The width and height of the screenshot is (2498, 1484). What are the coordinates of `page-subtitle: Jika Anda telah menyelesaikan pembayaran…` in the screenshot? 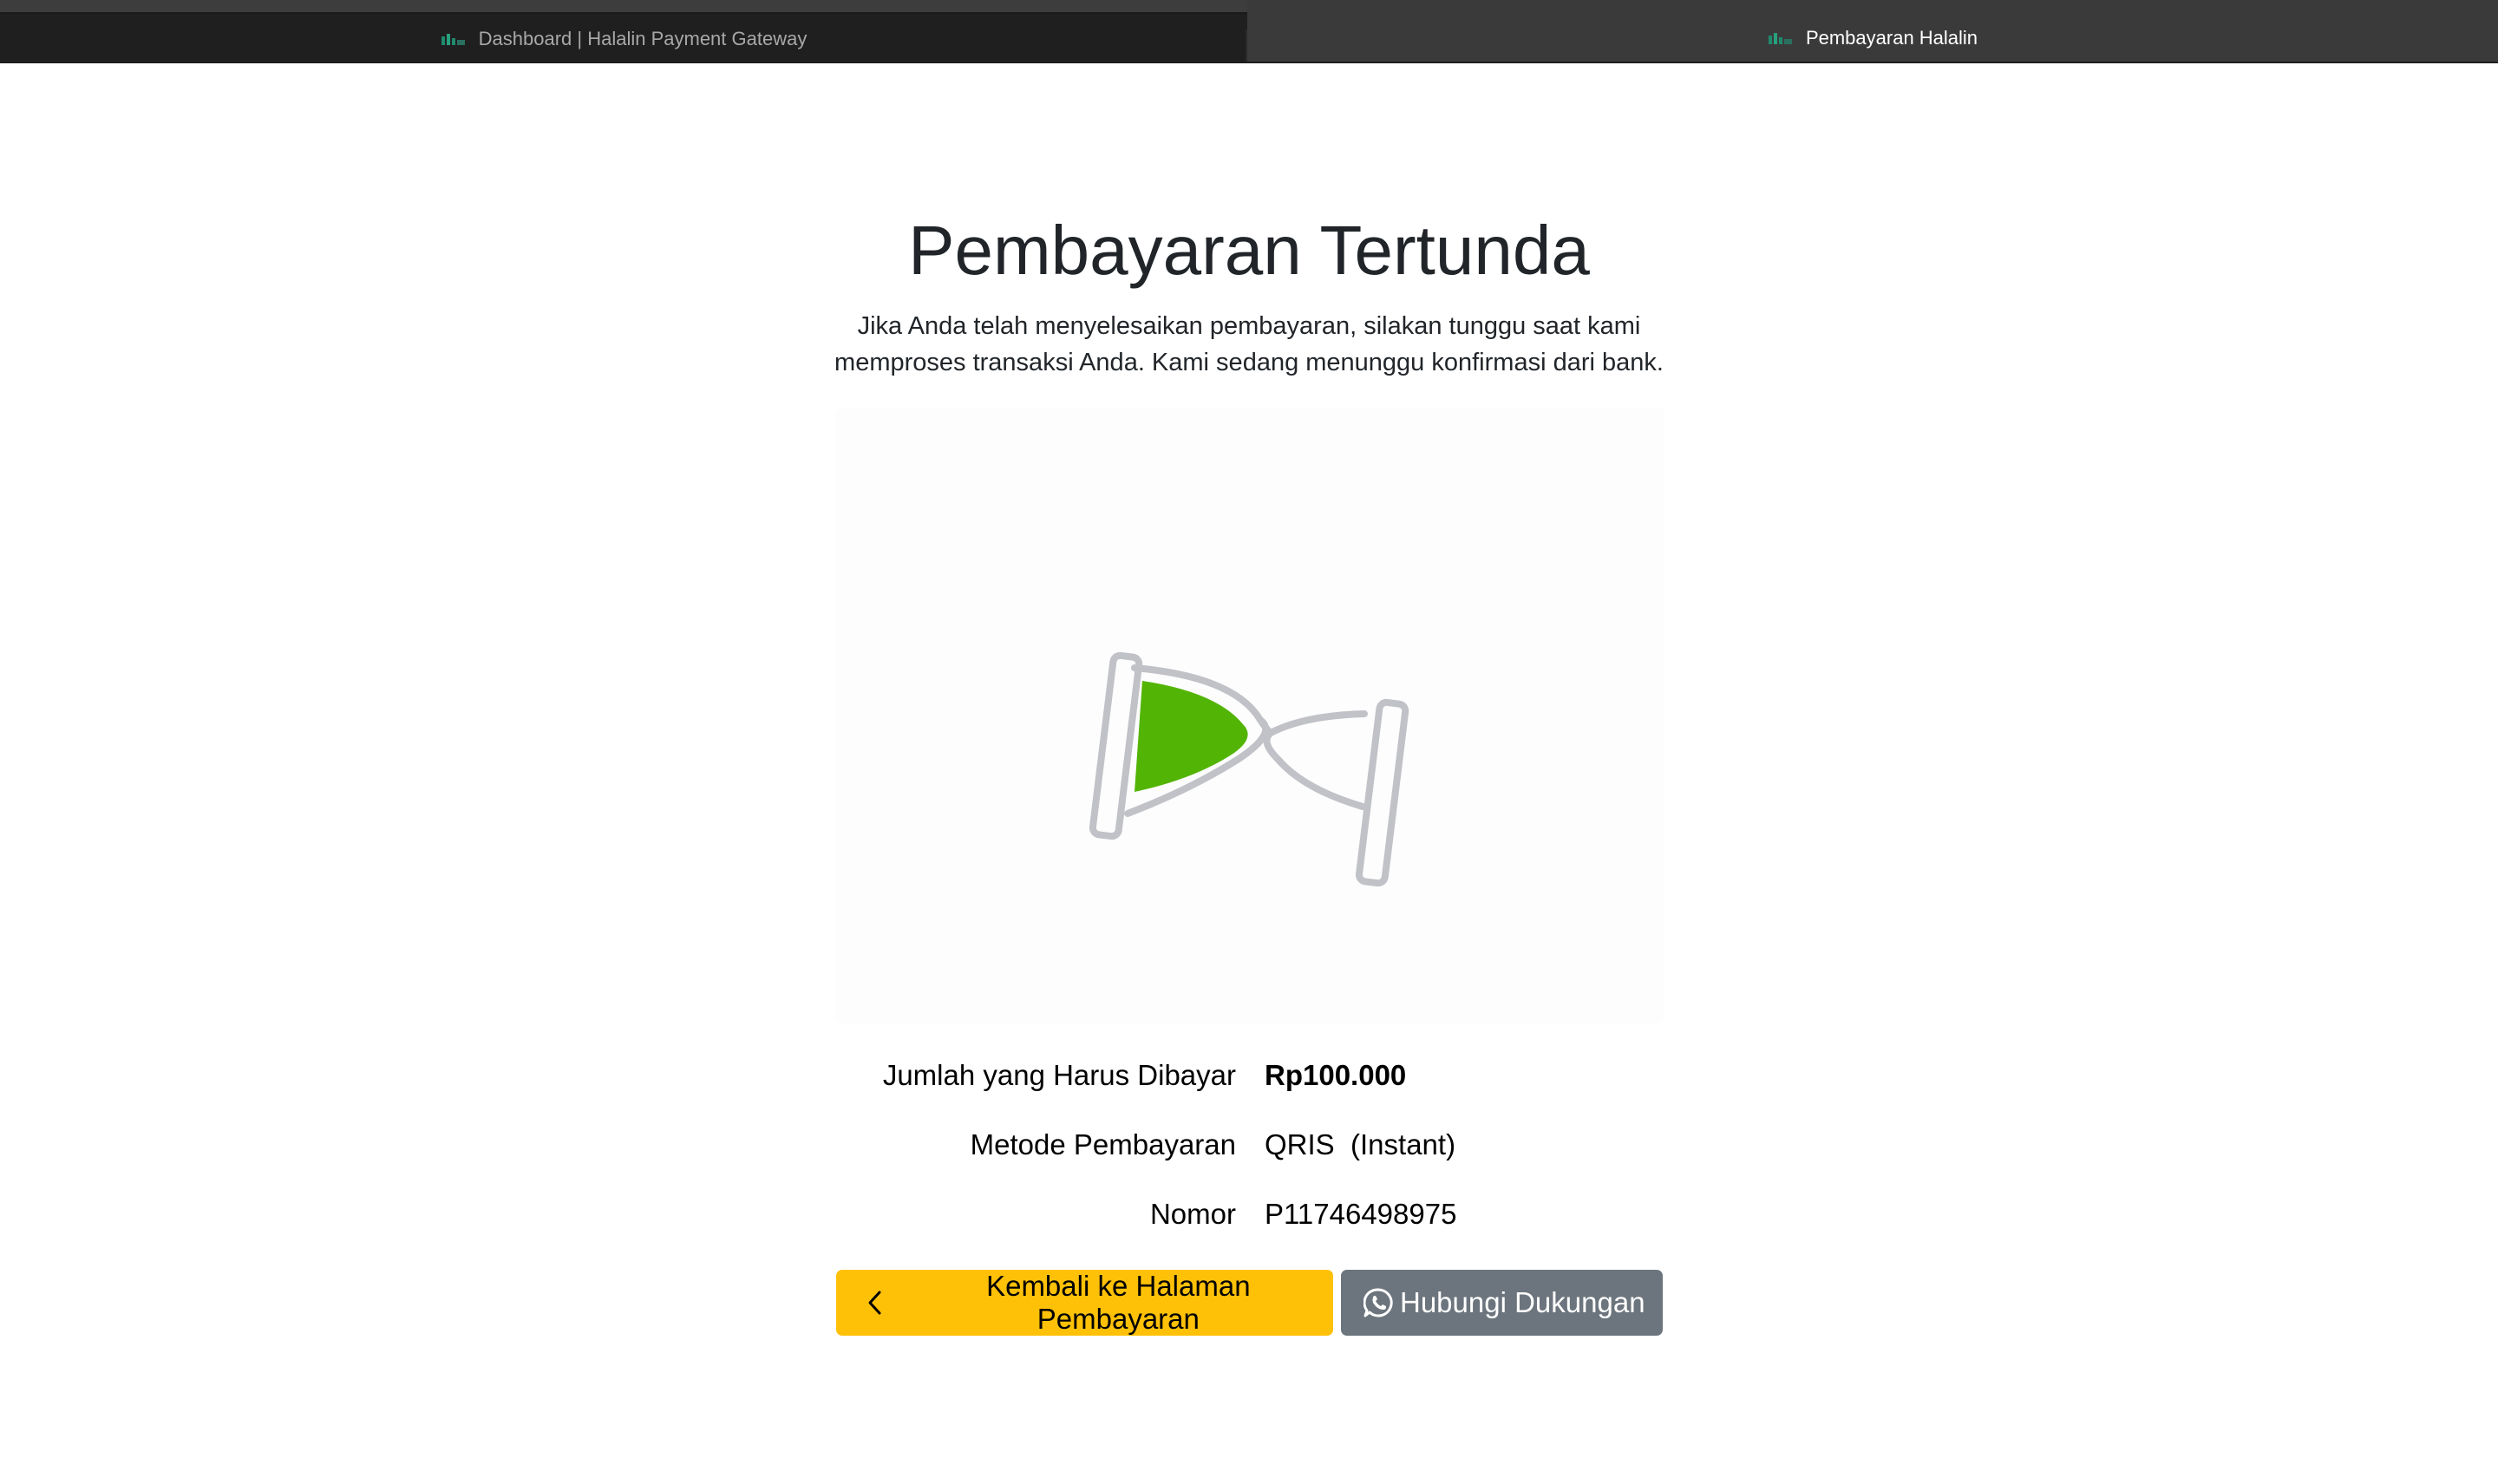 It's located at (1249, 345).